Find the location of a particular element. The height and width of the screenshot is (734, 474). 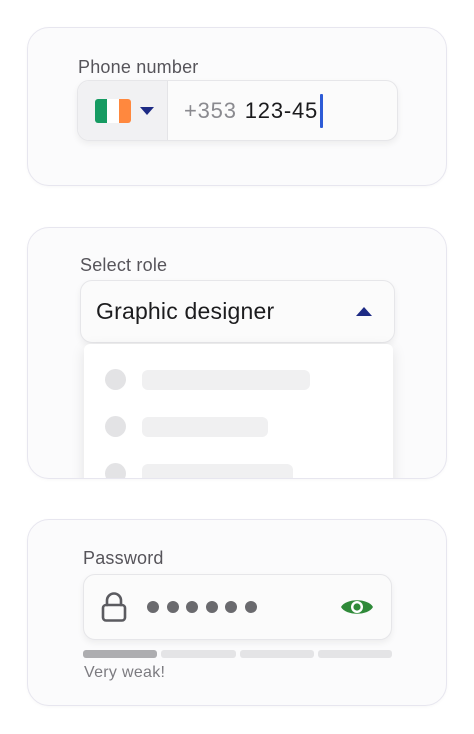

caret-down-icon is located at coordinates (147, 110).